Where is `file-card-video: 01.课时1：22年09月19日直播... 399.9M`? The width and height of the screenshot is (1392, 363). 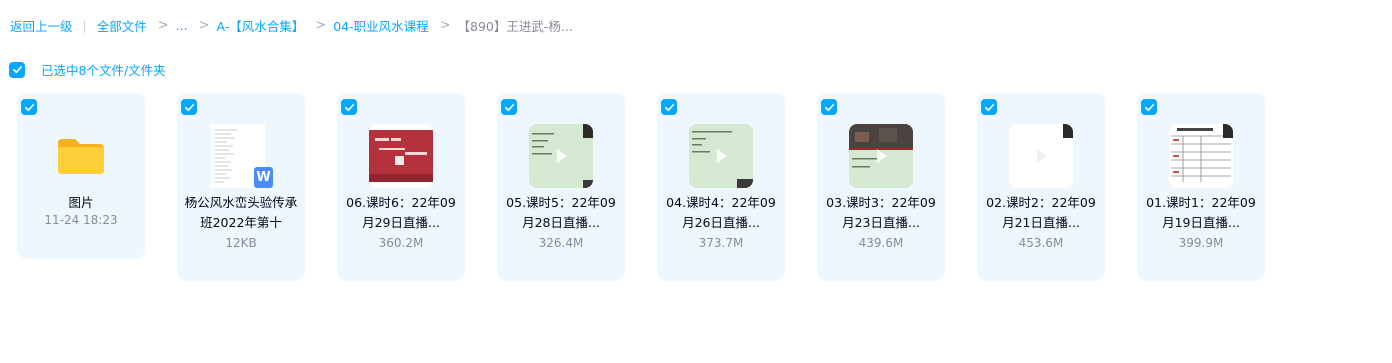
file-card-video: 01.课时1：22年09月19日直播... 399.9M is located at coordinates (1201, 187).